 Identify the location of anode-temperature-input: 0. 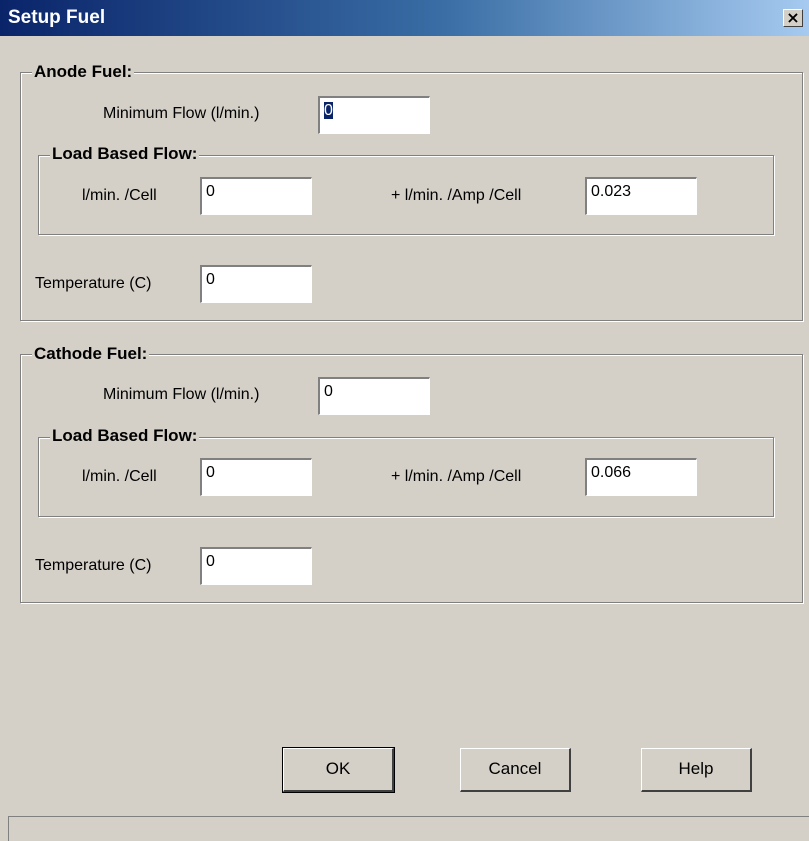
(256, 284).